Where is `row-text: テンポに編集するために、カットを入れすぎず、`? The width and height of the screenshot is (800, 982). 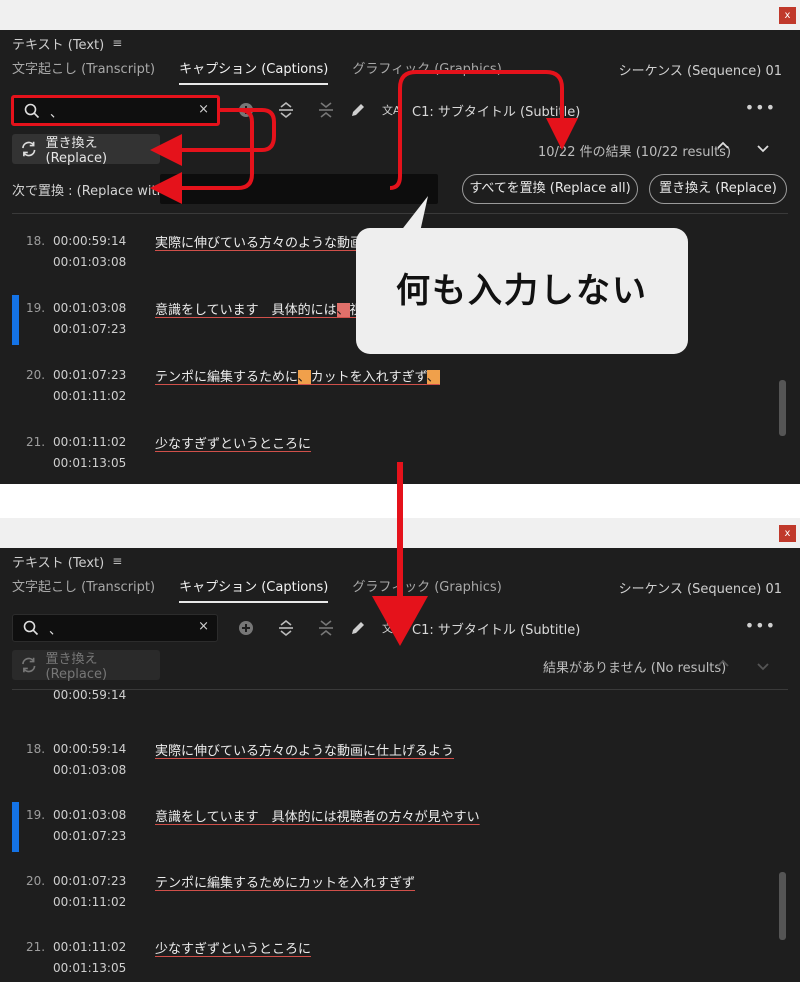 row-text: テンポに編集するために、カットを入れすぎず、 is located at coordinates (297, 375).